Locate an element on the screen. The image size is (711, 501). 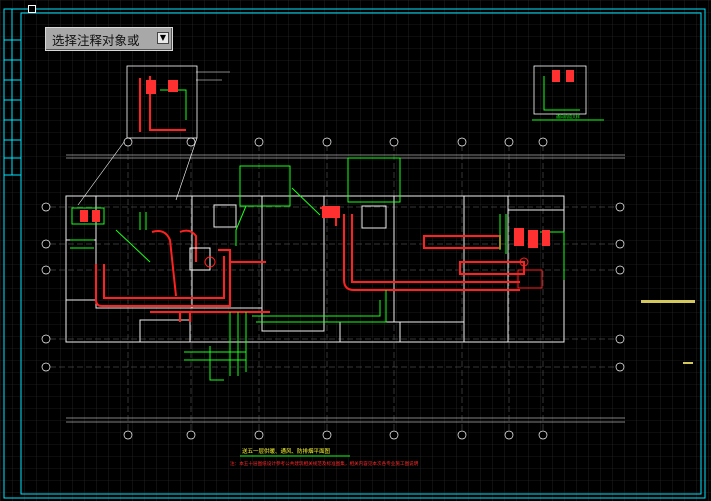
viewport-corner-marker is located at coordinates (32, 9).